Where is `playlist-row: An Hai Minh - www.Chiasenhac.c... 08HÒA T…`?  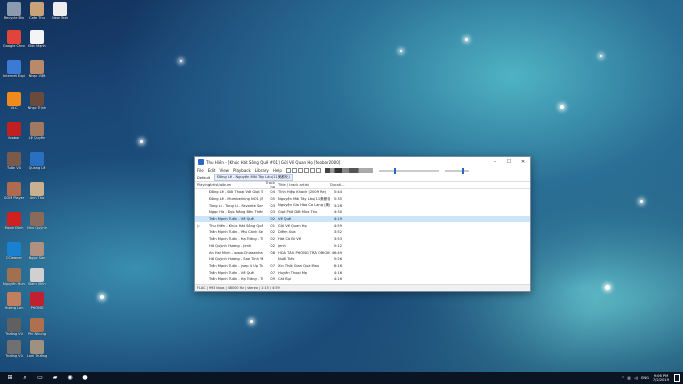 playlist-row: An Hai Minh - www.Chiasenhac.c... 08HÒA T… is located at coordinates (362, 252).